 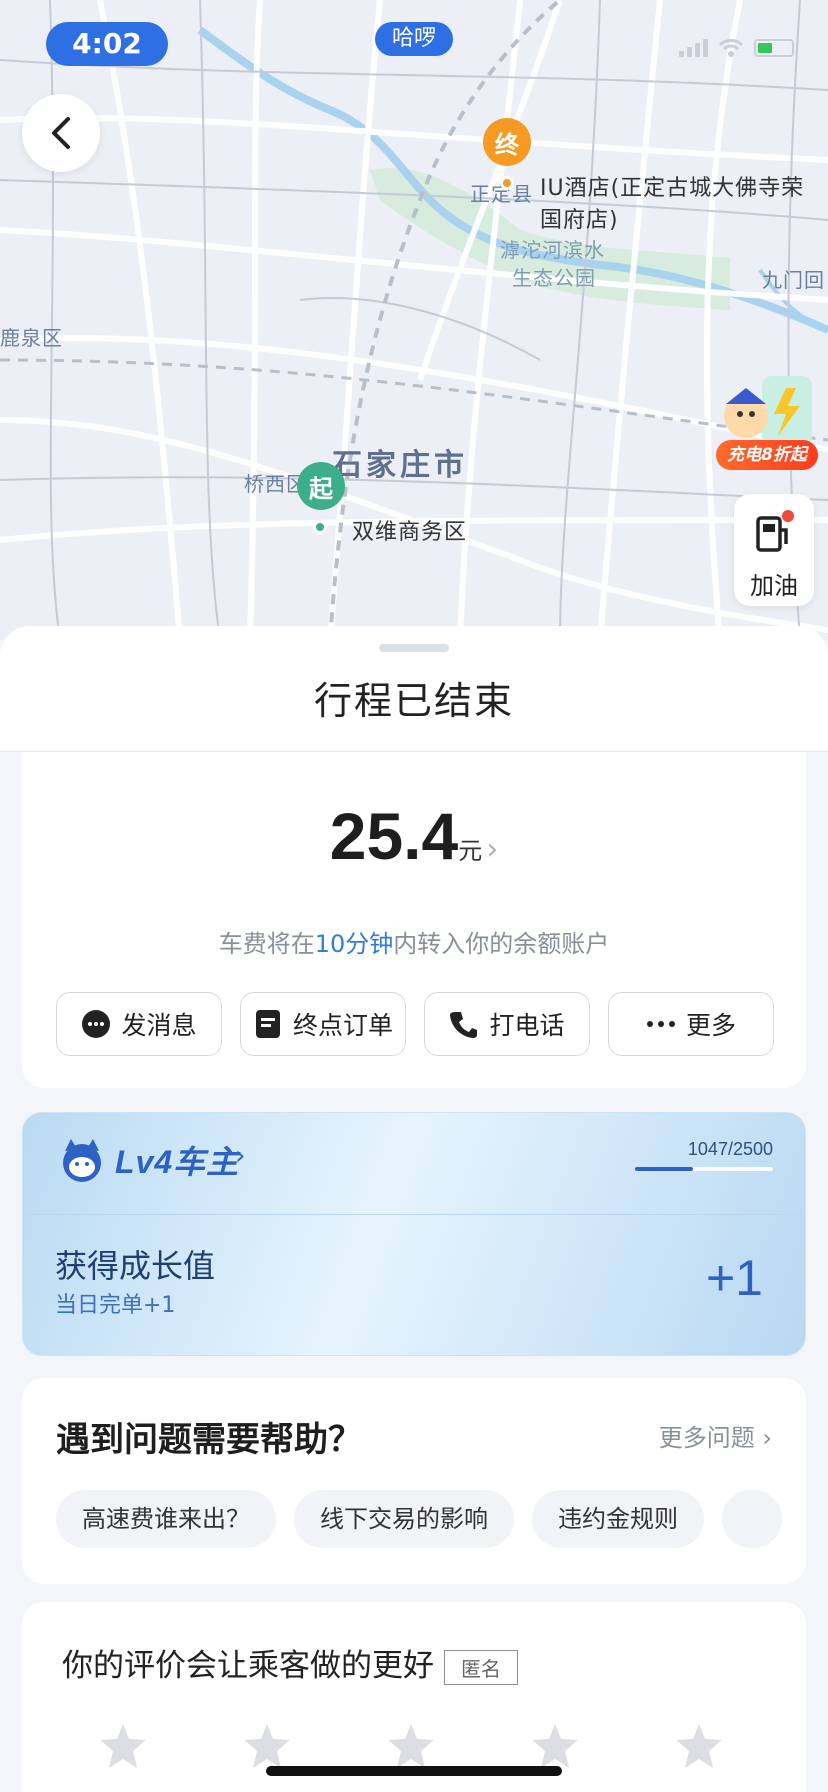 I want to click on help-chips: 高速费谁来出？ 线下交易的影响 违约金规则, so click(x=427, y=1519).